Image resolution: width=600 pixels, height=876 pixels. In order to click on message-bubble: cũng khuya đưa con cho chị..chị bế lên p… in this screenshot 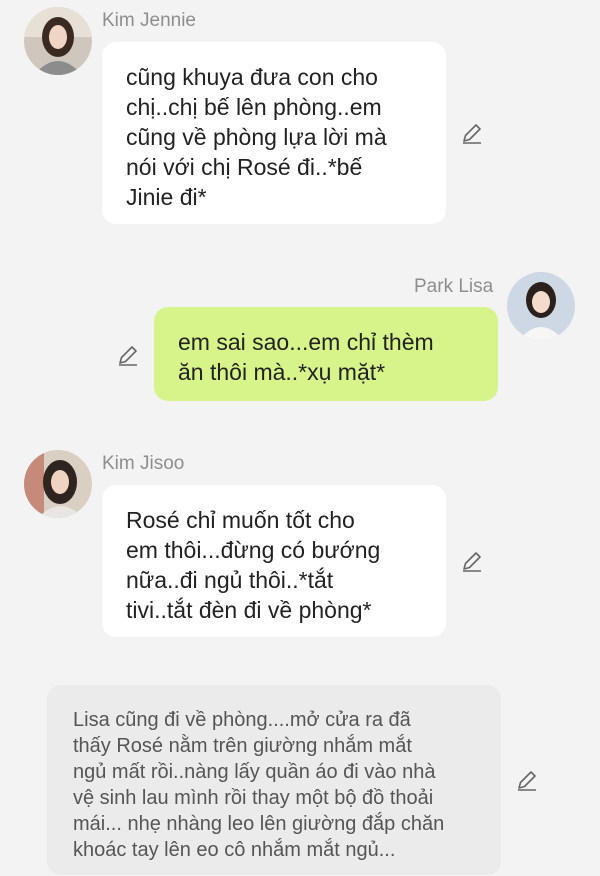, I will do `click(274, 133)`.